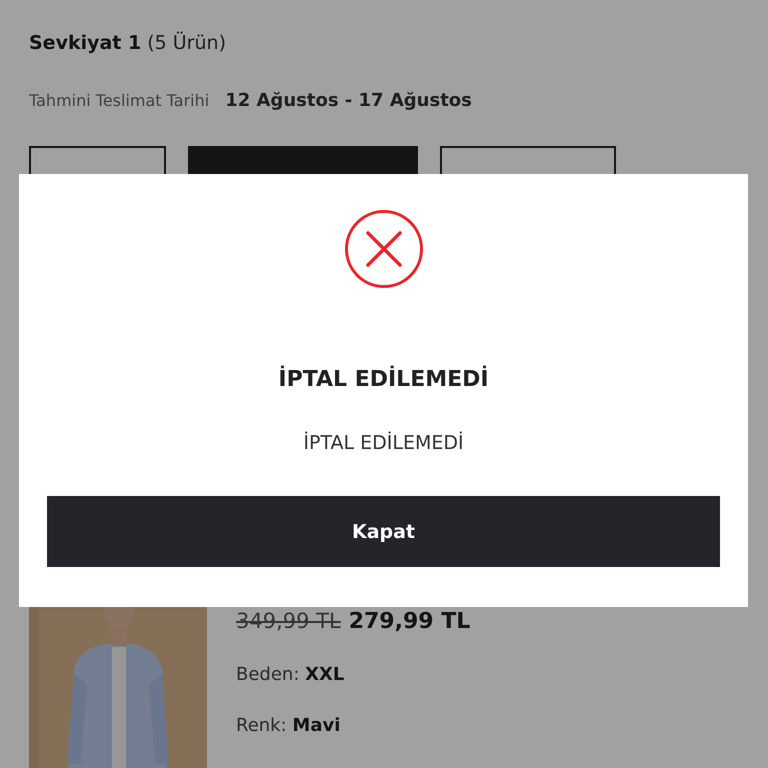 The height and width of the screenshot is (768, 768). I want to click on color-value: Mavi, so click(316, 725).